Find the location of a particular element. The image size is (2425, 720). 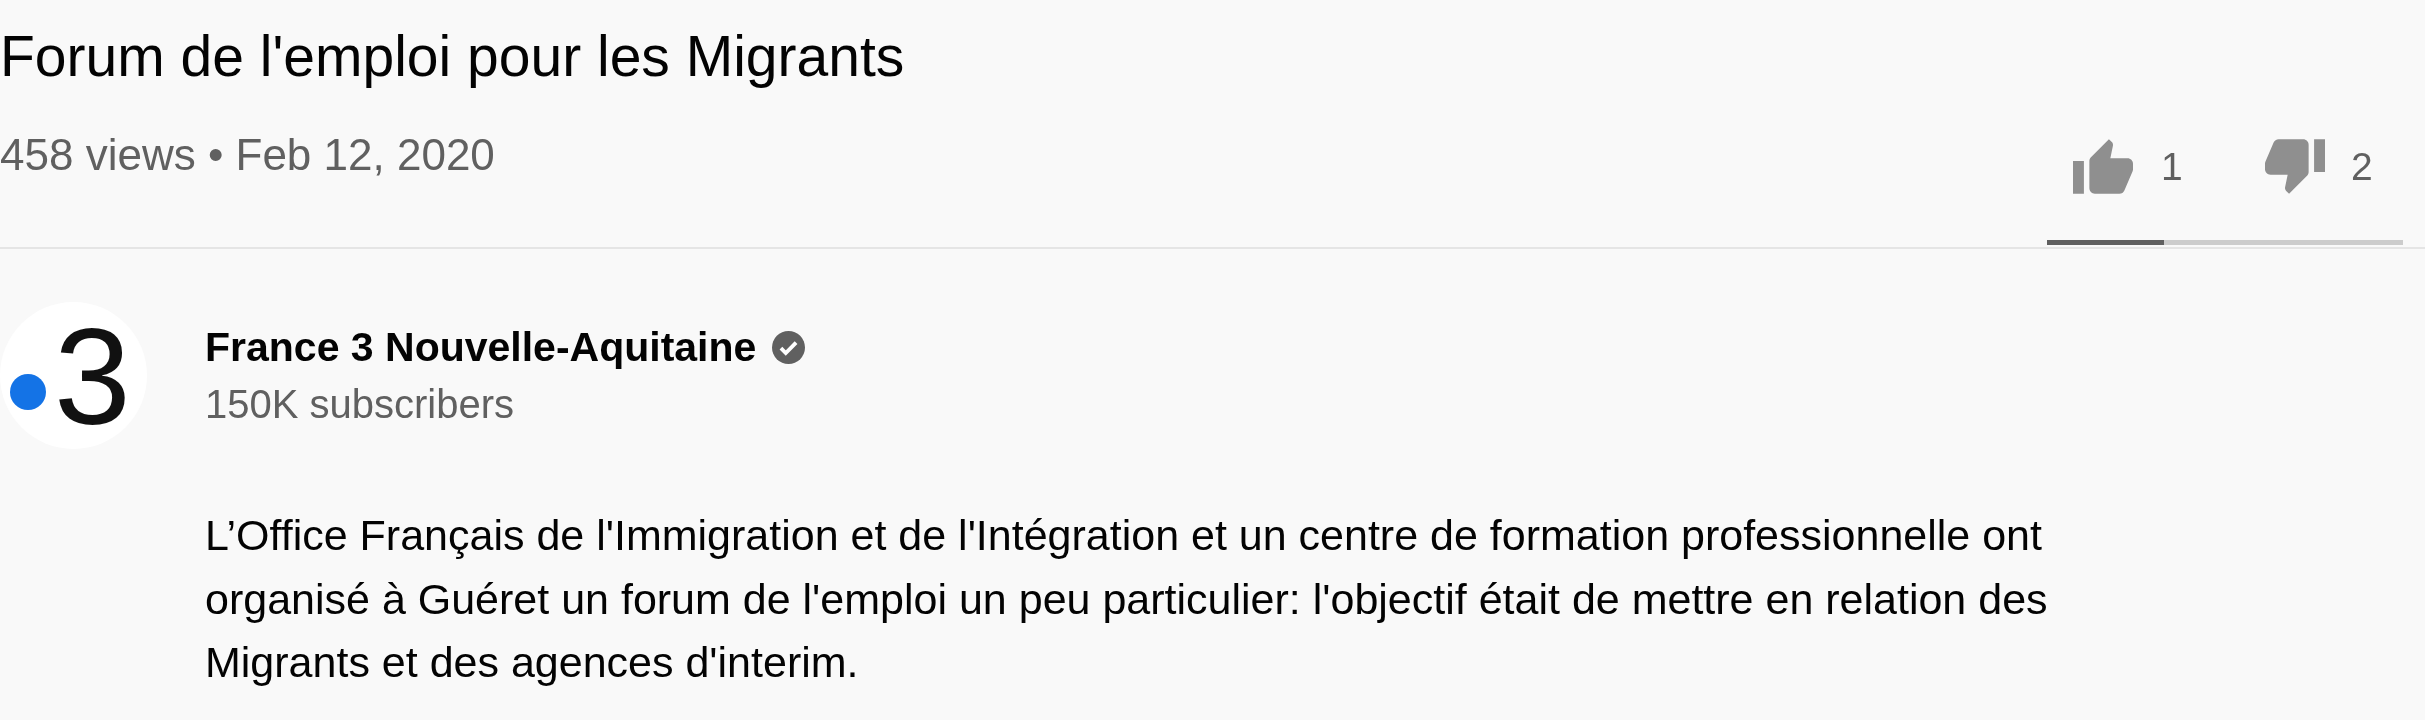

logo-numeral: 3 is located at coordinates (92, 375).